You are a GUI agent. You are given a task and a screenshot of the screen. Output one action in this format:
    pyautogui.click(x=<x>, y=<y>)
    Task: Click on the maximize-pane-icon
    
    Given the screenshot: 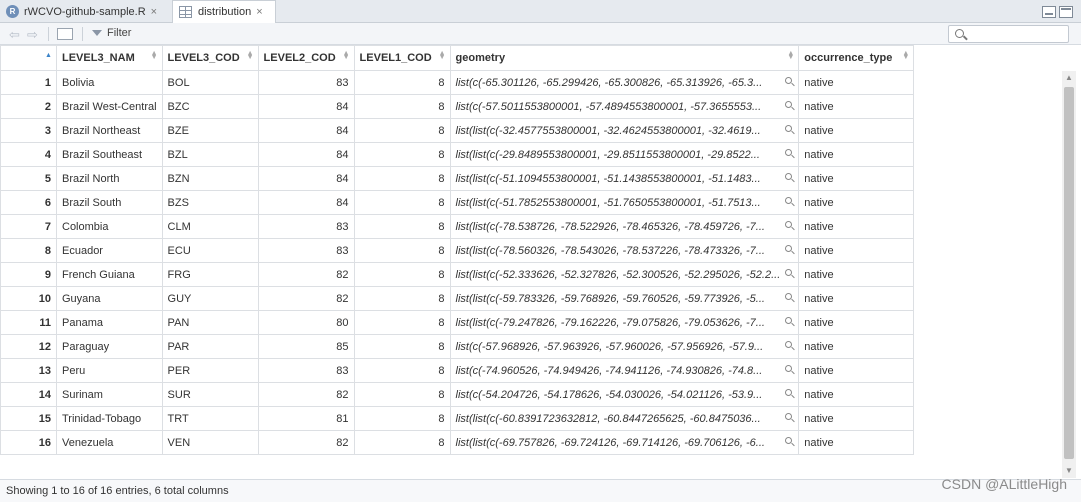 What is the action you would take?
    pyautogui.click(x=1066, y=12)
    